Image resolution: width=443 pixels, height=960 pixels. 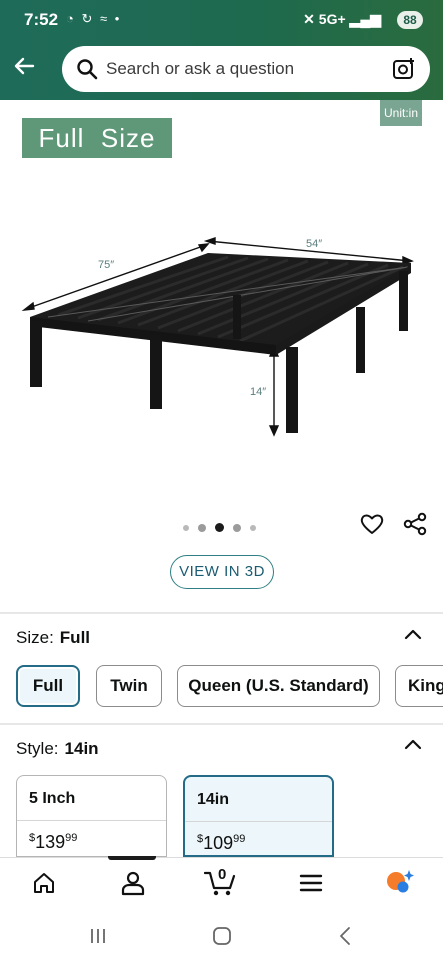 I want to click on account-icon, so click(x=133, y=883).